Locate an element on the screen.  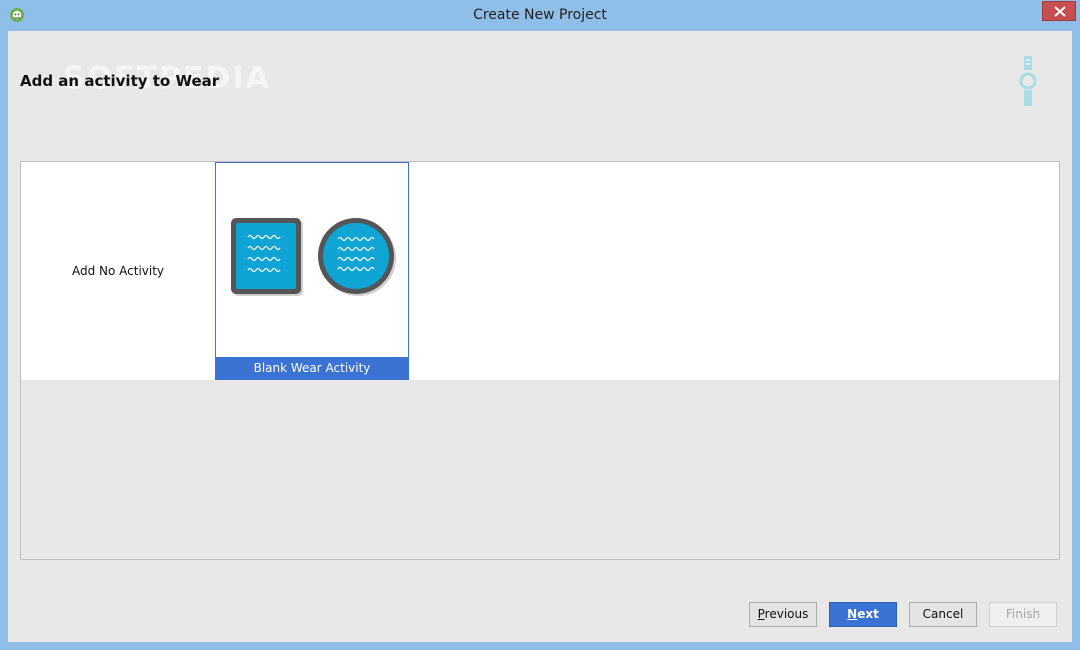
page-title: Add an activity to Wear is located at coordinates (120, 81).